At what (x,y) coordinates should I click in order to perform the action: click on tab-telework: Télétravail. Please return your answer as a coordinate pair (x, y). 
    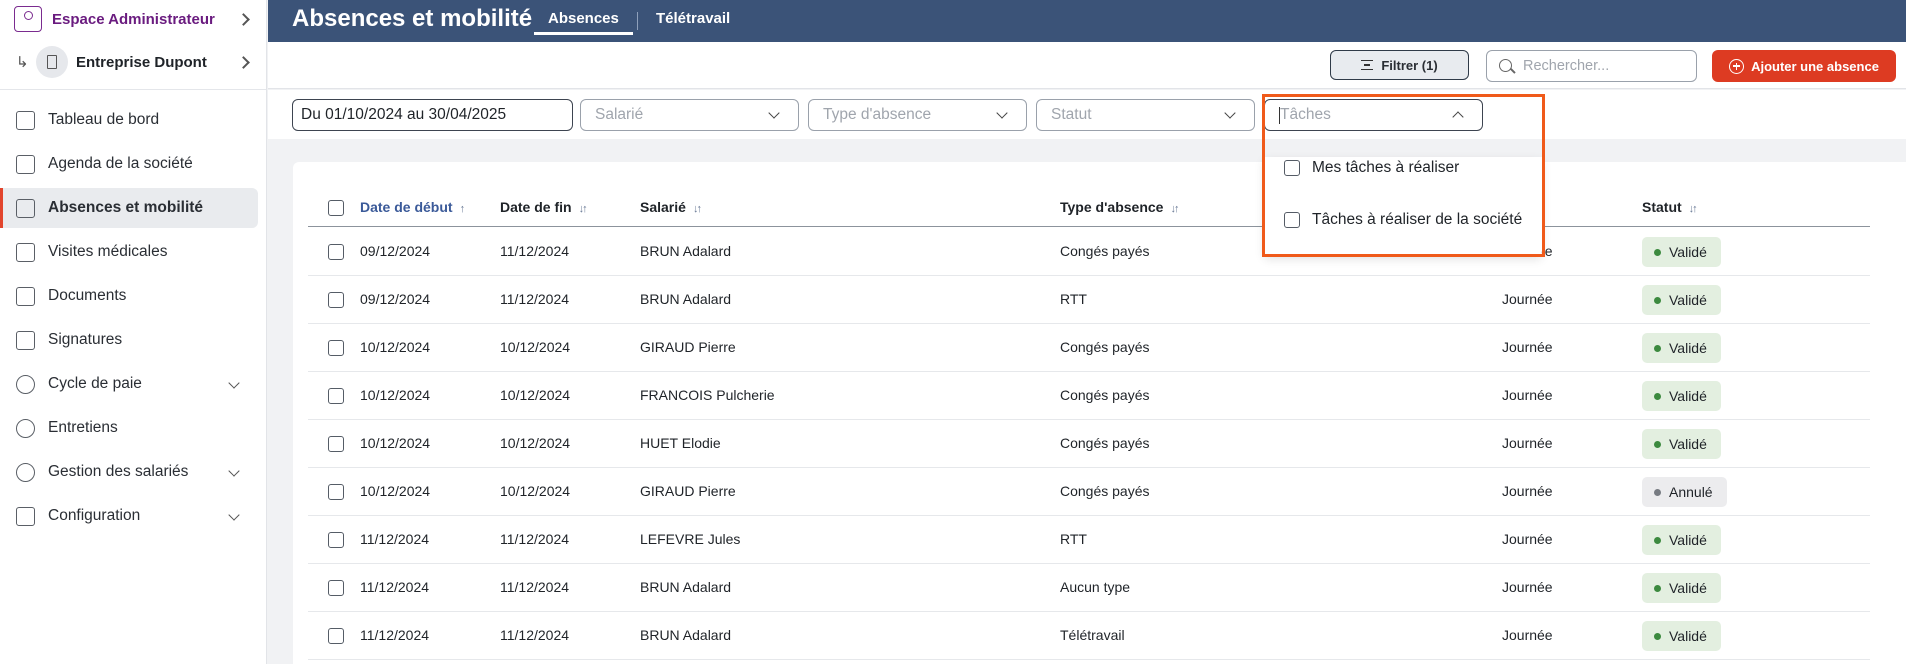
    Looking at the image, I should click on (693, 18).